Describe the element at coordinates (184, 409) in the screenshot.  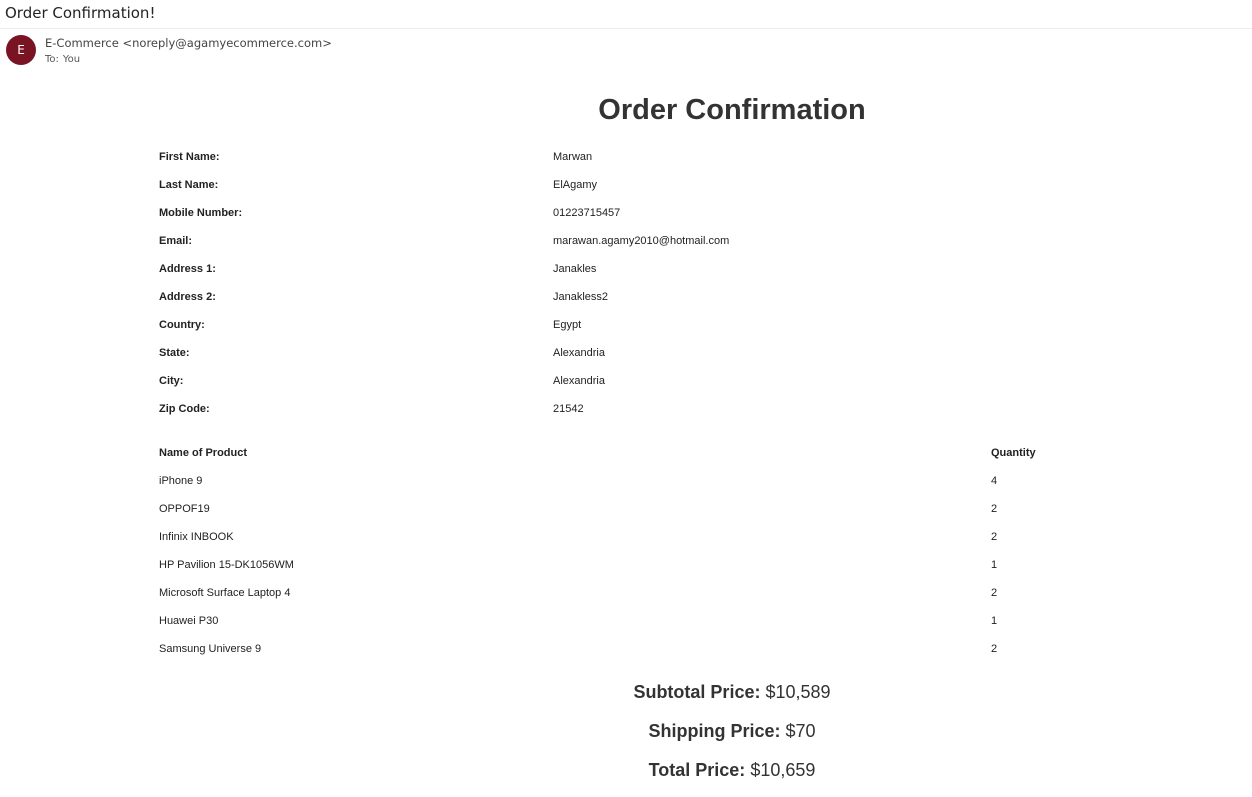
I see `info-label: Zip Code:` at that location.